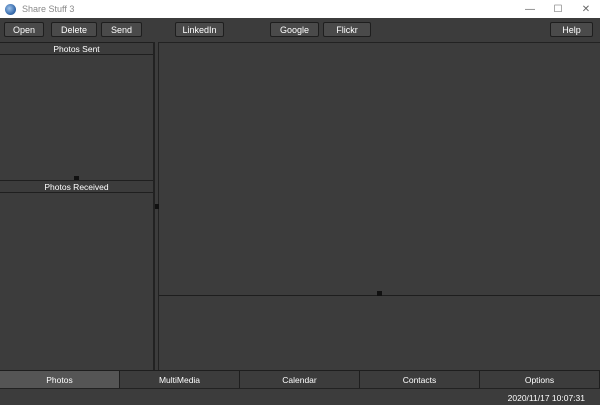  I want to click on window-title: Share Stuff 3, so click(48, 9).